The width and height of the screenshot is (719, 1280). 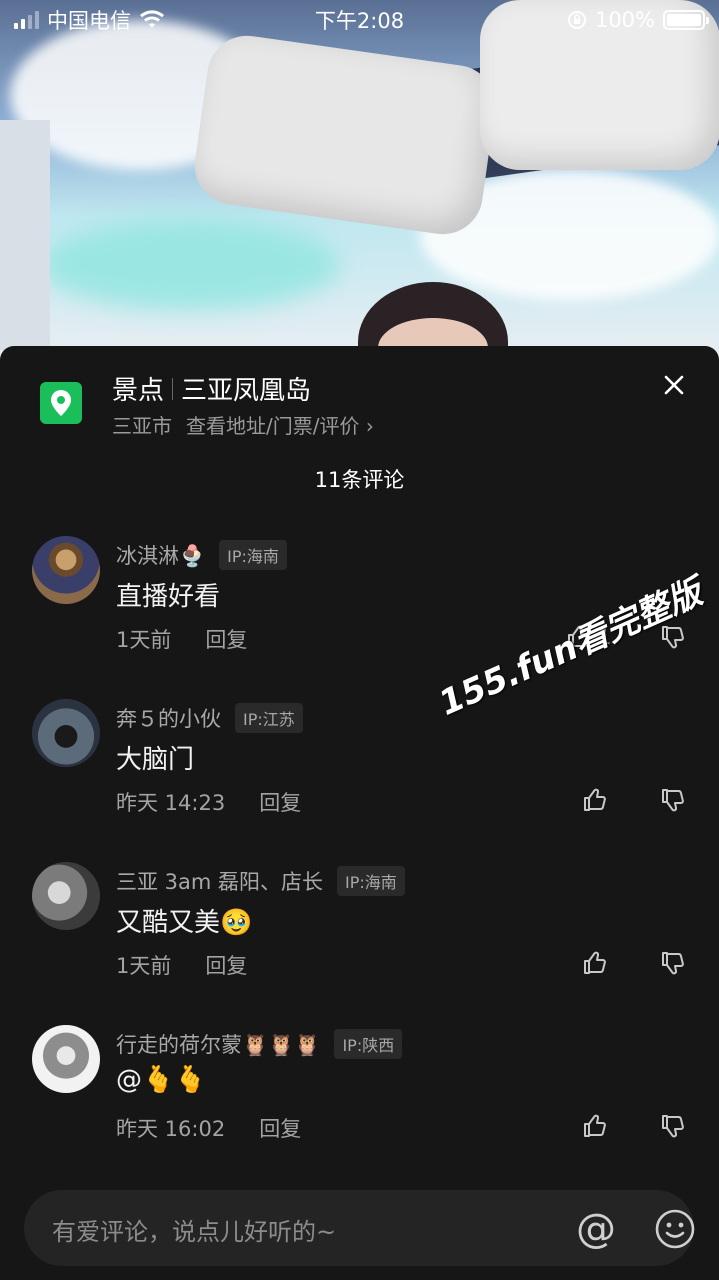 What do you see at coordinates (219, 881) in the screenshot?
I see `comment-username: 三亚 3am 磊阳、店长` at bounding box center [219, 881].